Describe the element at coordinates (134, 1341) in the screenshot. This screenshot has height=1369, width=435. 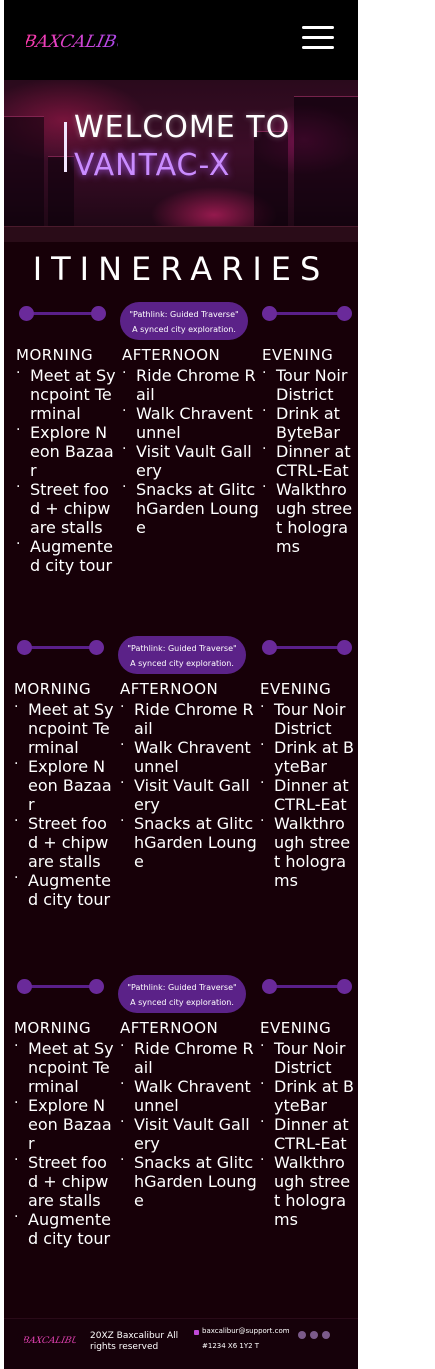
I see `copyright-text: 20XZ Baxcalibur All rights reserved` at that location.